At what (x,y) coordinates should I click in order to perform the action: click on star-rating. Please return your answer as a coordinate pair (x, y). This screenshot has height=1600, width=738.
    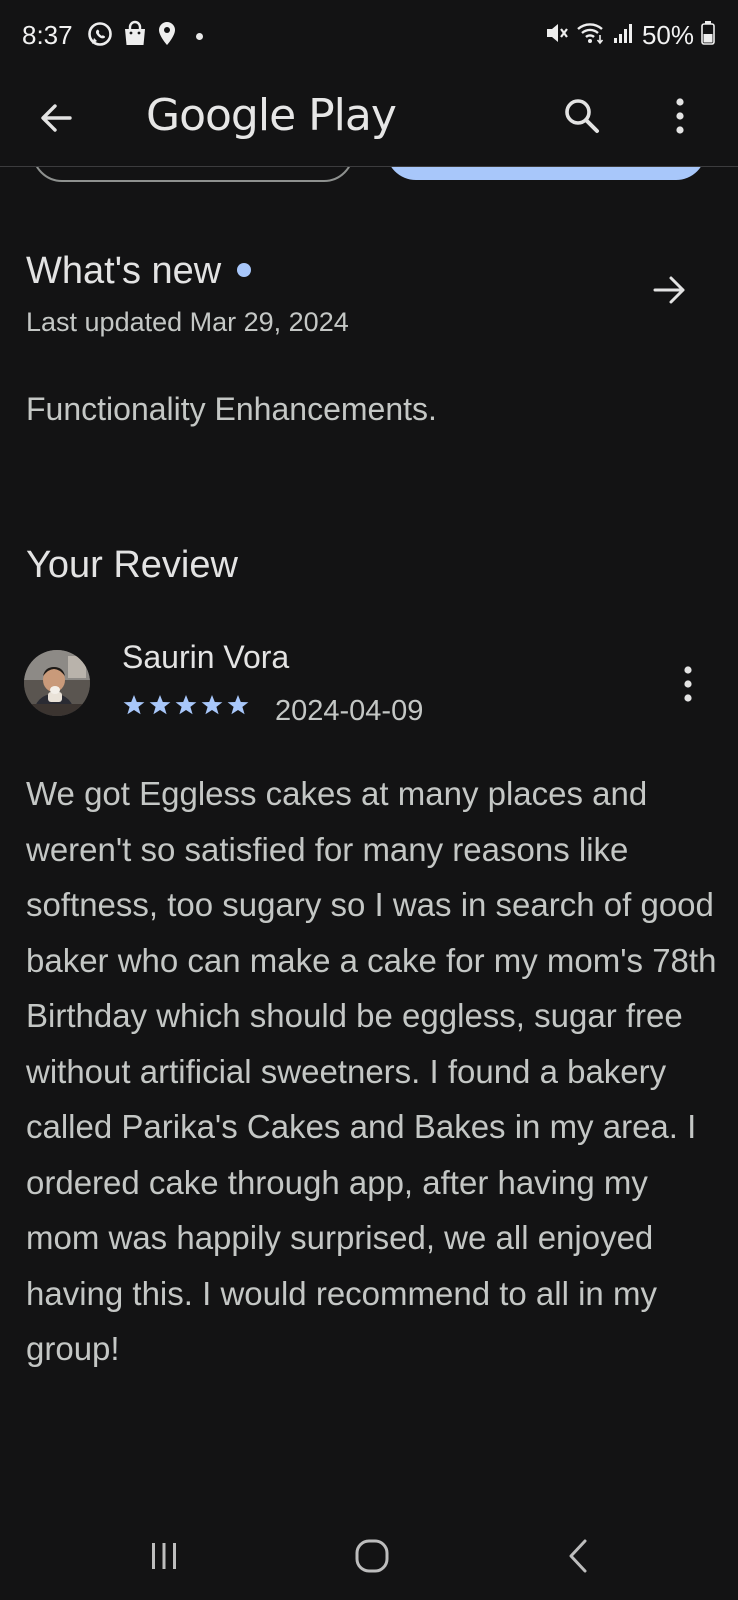
    Looking at the image, I should click on (186, 705).